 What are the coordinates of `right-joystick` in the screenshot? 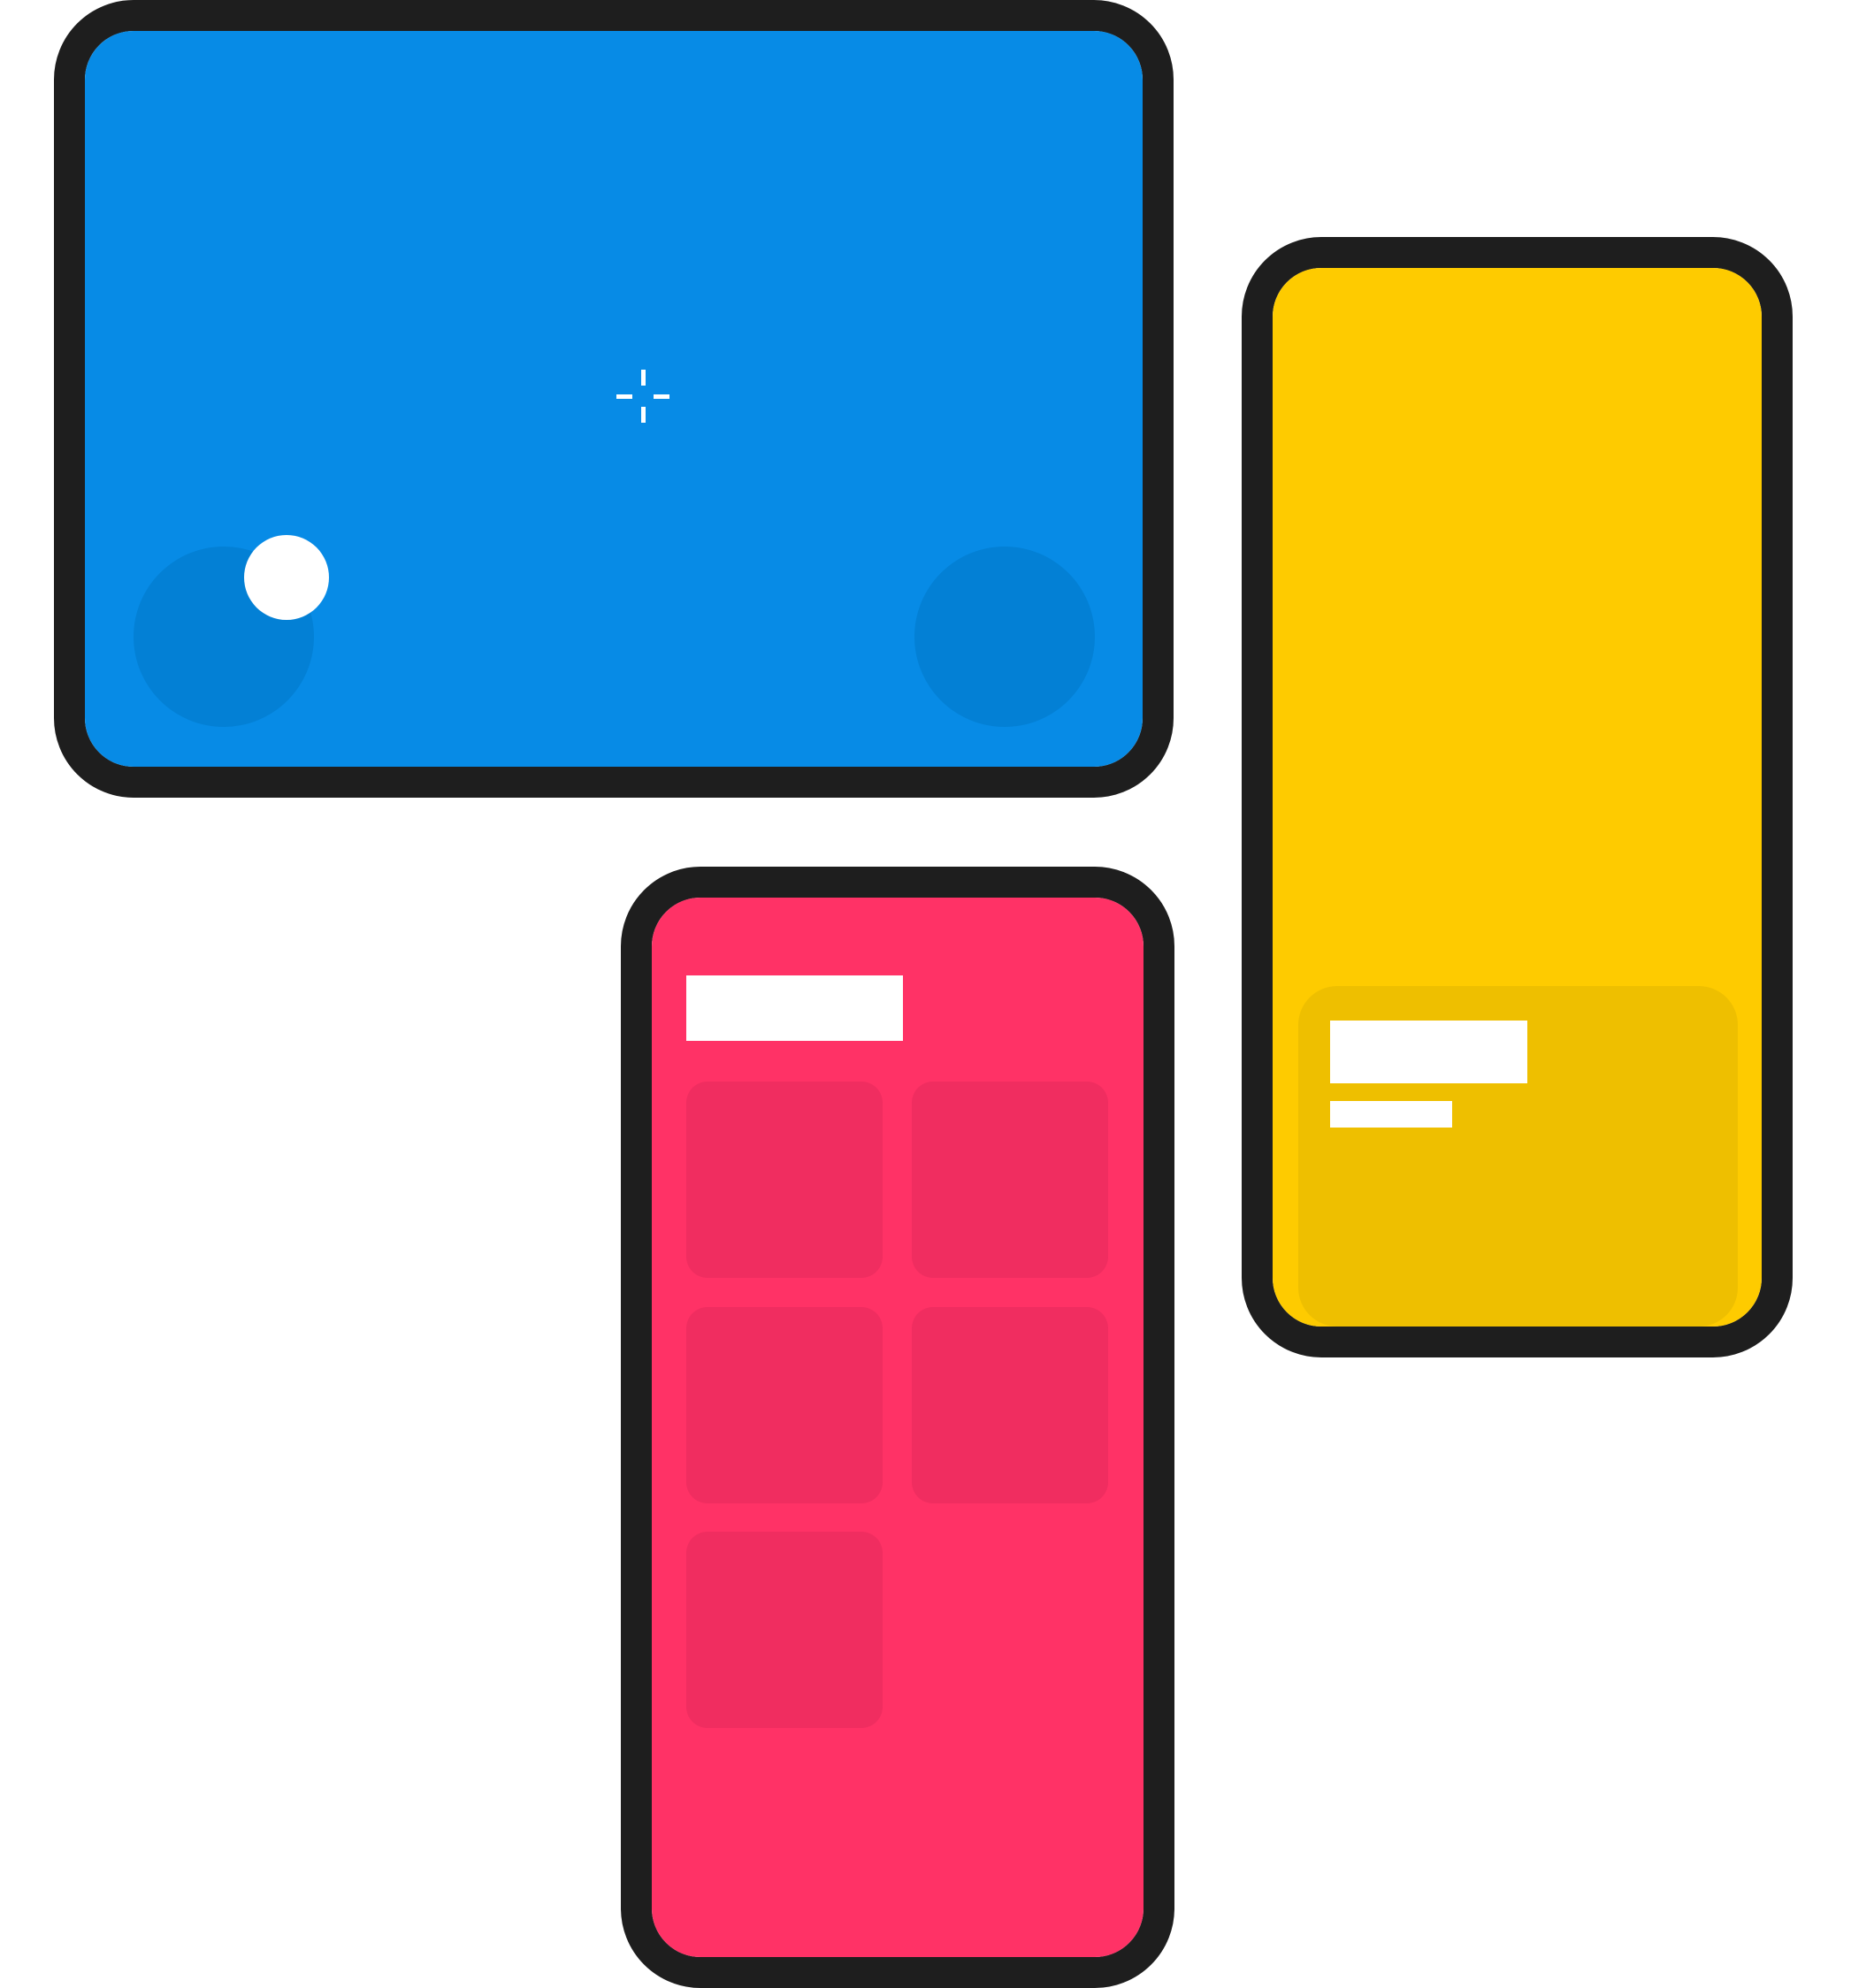 It's located at (1005, 637).